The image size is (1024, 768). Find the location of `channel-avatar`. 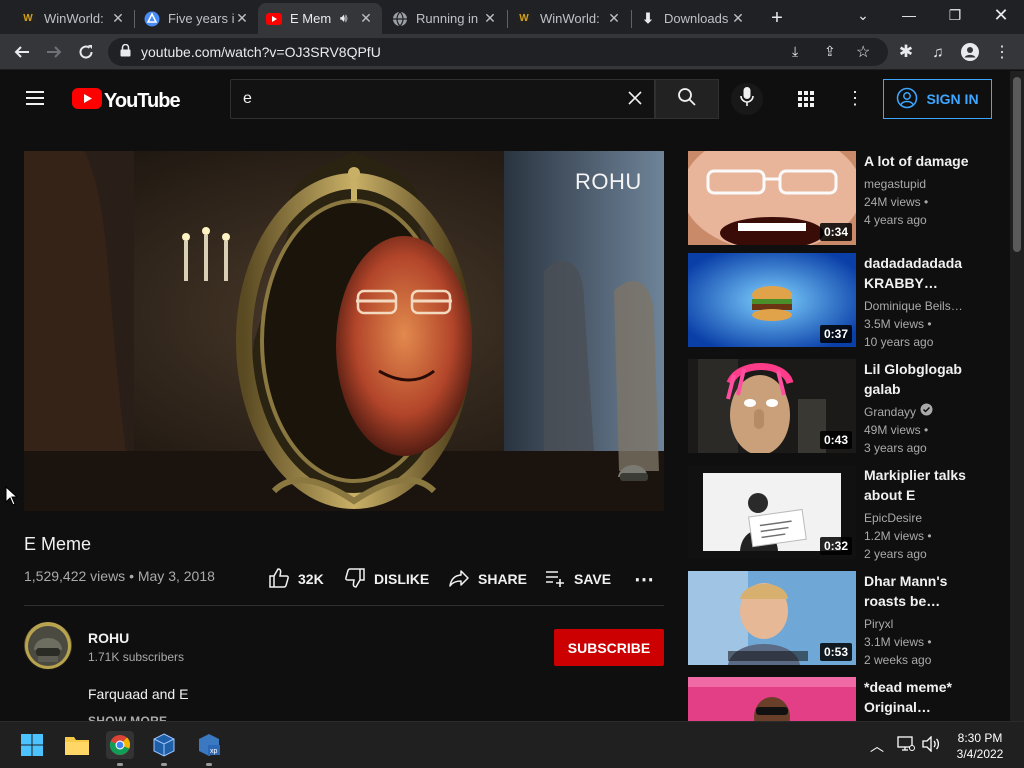

channel-avatar is located at coordinates (48, 646).